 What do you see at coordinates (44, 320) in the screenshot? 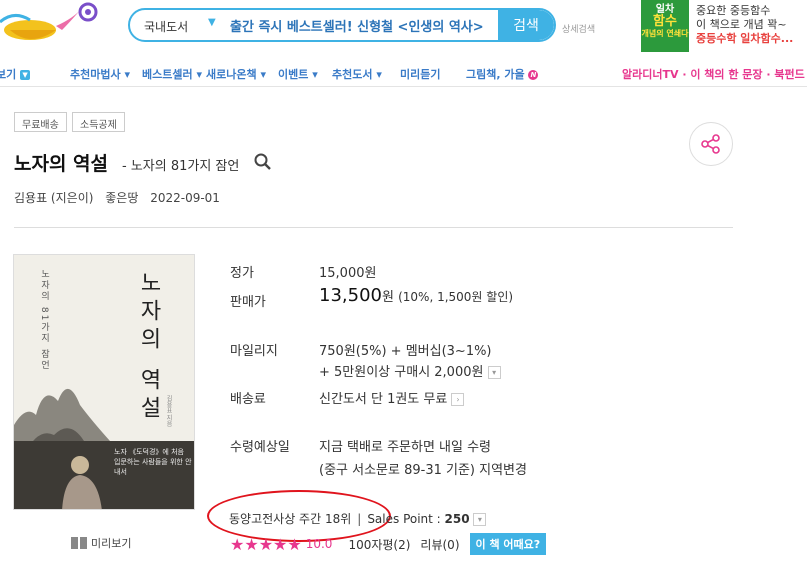
I see `cover-subtitle: 노자의 81가지 잠언` at bounding box center [44, 320].